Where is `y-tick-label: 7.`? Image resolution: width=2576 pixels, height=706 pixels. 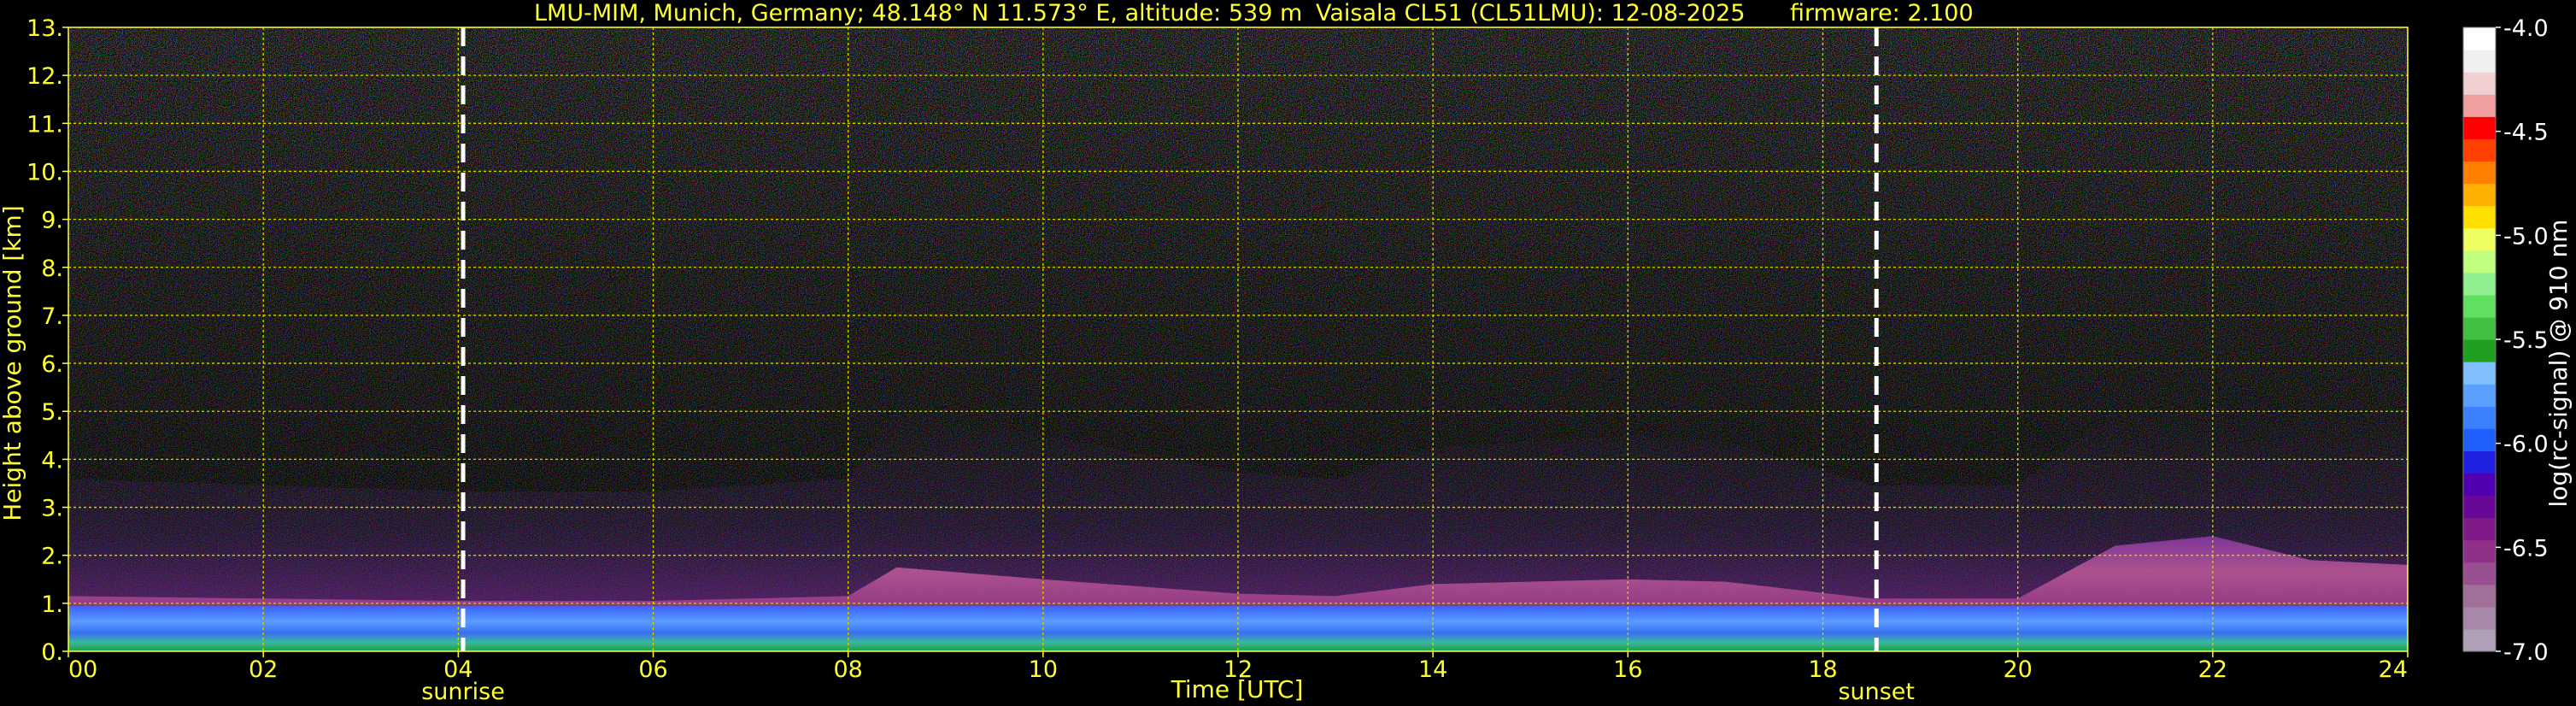
y-tick-label: 7. is located at coordinates (52, 316).